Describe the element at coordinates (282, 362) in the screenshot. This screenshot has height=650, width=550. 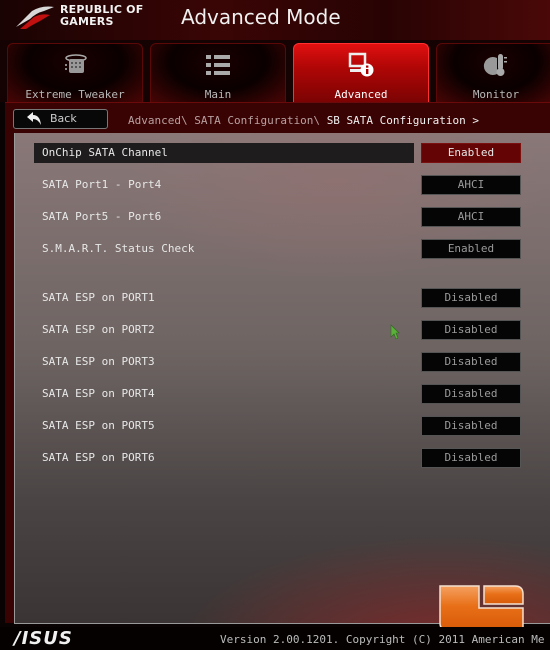
I see `setting-row-sata-esp-port3: SATA ESP on PORT3 Disabled` at that location.